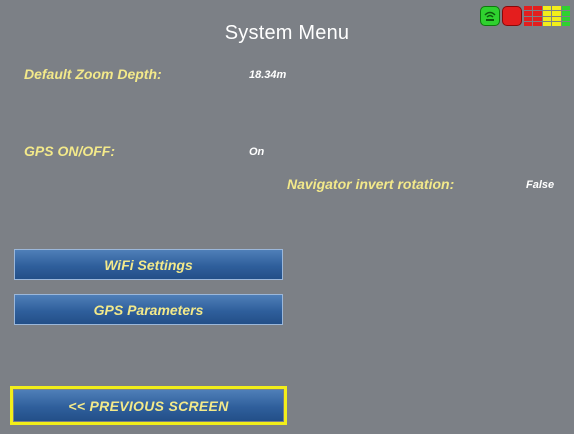 This screenshot has width=574, height=434. I want to click on gps-on-off-label: GPS ON/OFF:, so click(69, 151).